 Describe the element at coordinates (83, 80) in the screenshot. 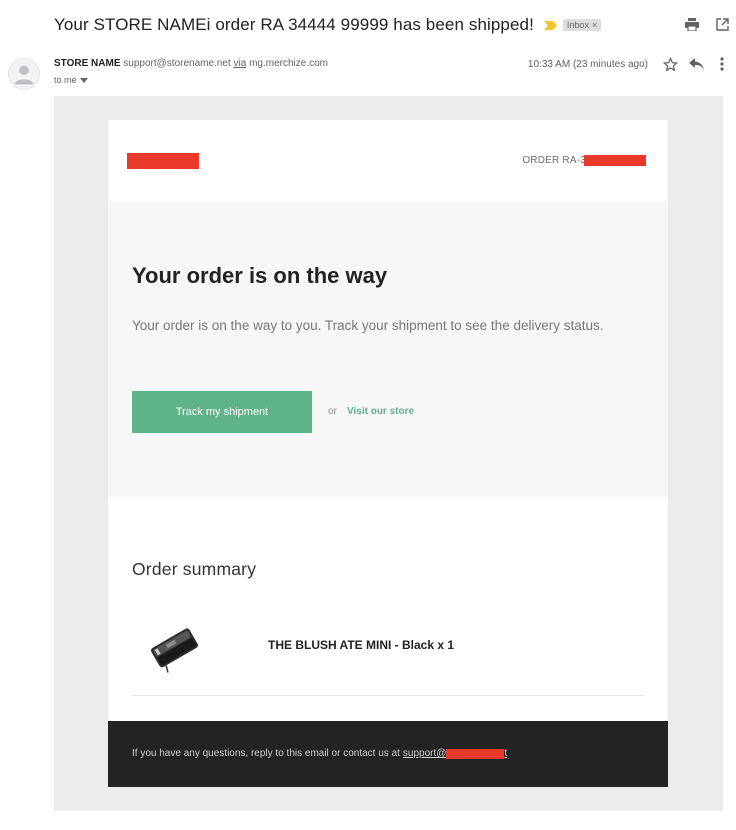

I see `chevron-down-icon` at that location.